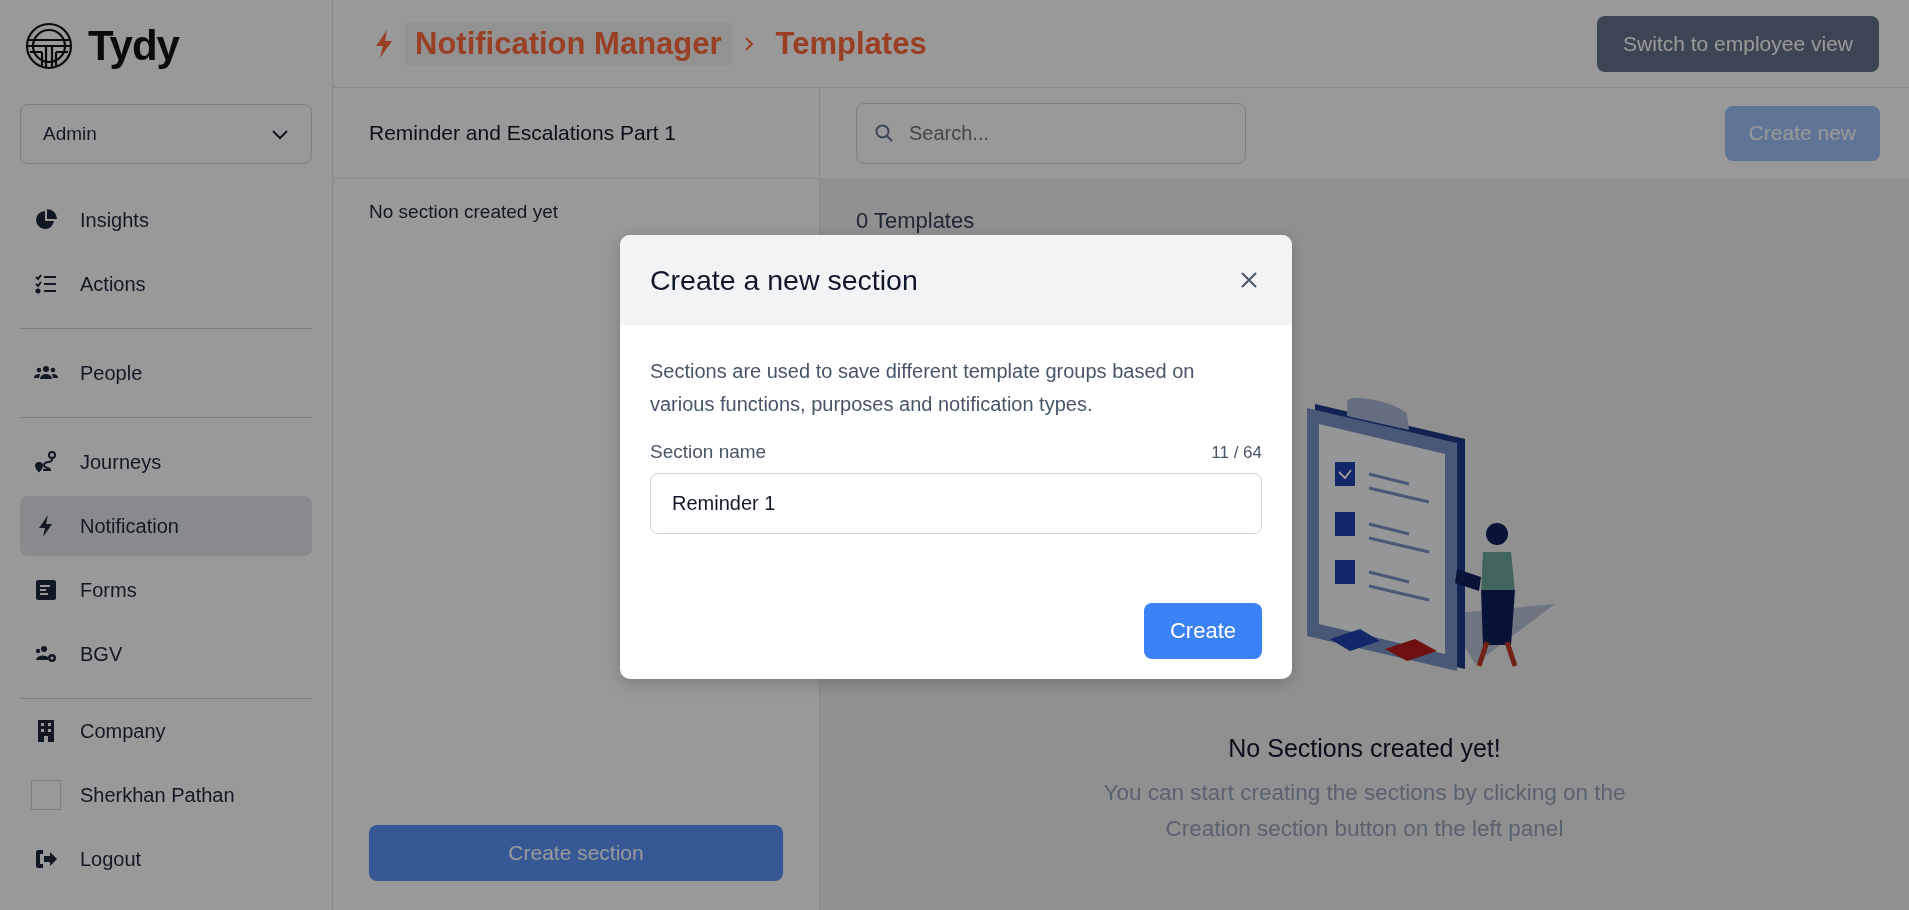 This screenshot has width=1909, height=910. What do you see at coordinates (923, 388) in the screenshot?
I see `dialog-description: Sections are used to save different template groups based on various functions, purposes and notification types.` at bounding box center [923, 388].